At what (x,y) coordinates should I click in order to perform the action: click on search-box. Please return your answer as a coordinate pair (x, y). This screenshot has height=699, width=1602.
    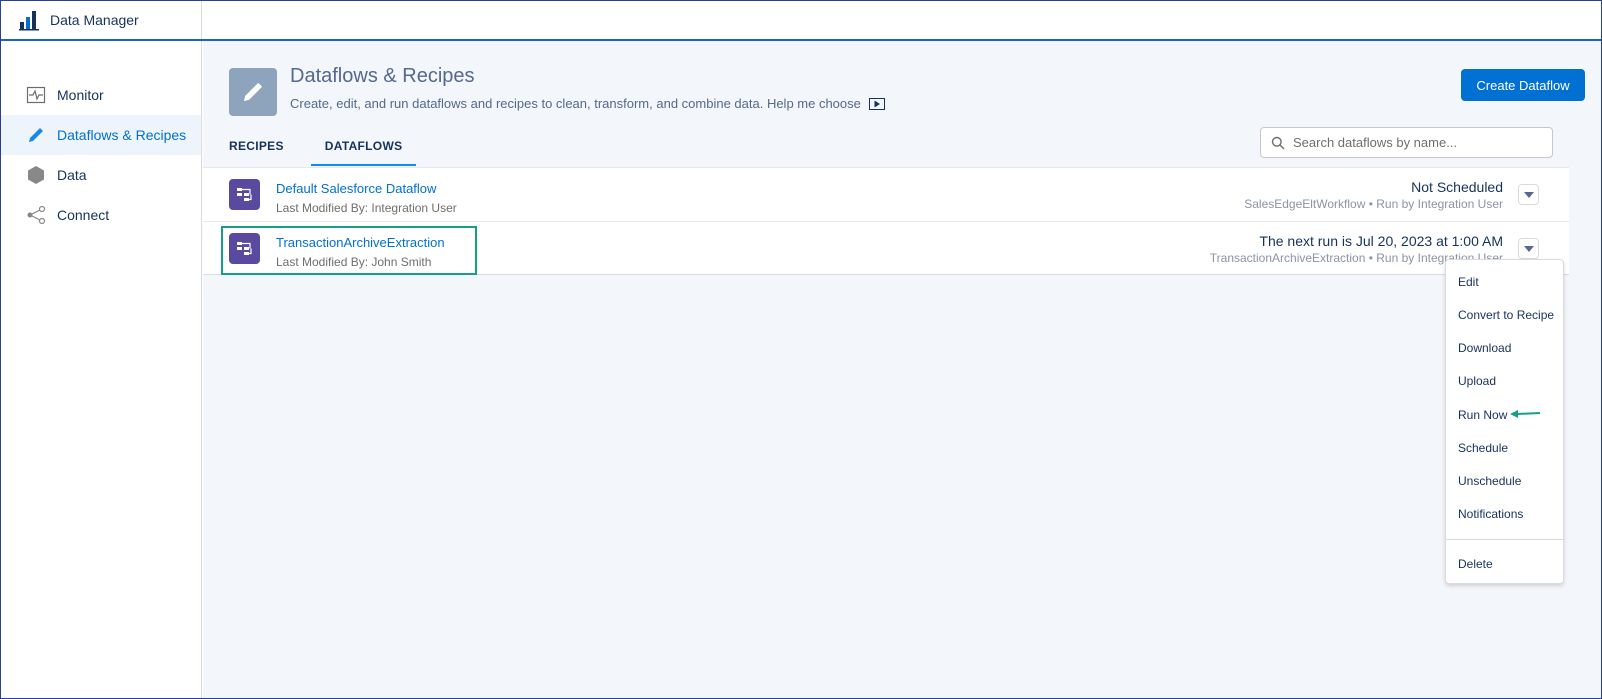
    Looking at the image, I should click on (1406, 142).